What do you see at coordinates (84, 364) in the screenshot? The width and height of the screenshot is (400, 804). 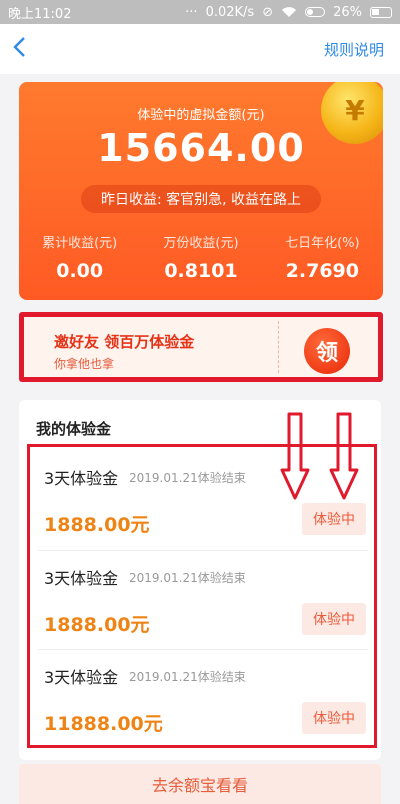 I see `invite-subtitle: 你拿他也拿` at bounding box center [84, 364].